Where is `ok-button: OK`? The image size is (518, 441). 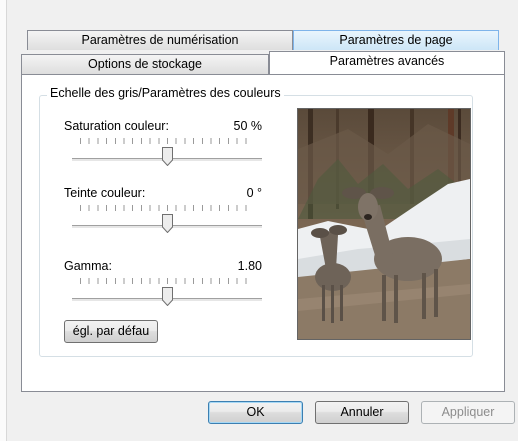 ok-button: OK is located at coordinates (255, 412).